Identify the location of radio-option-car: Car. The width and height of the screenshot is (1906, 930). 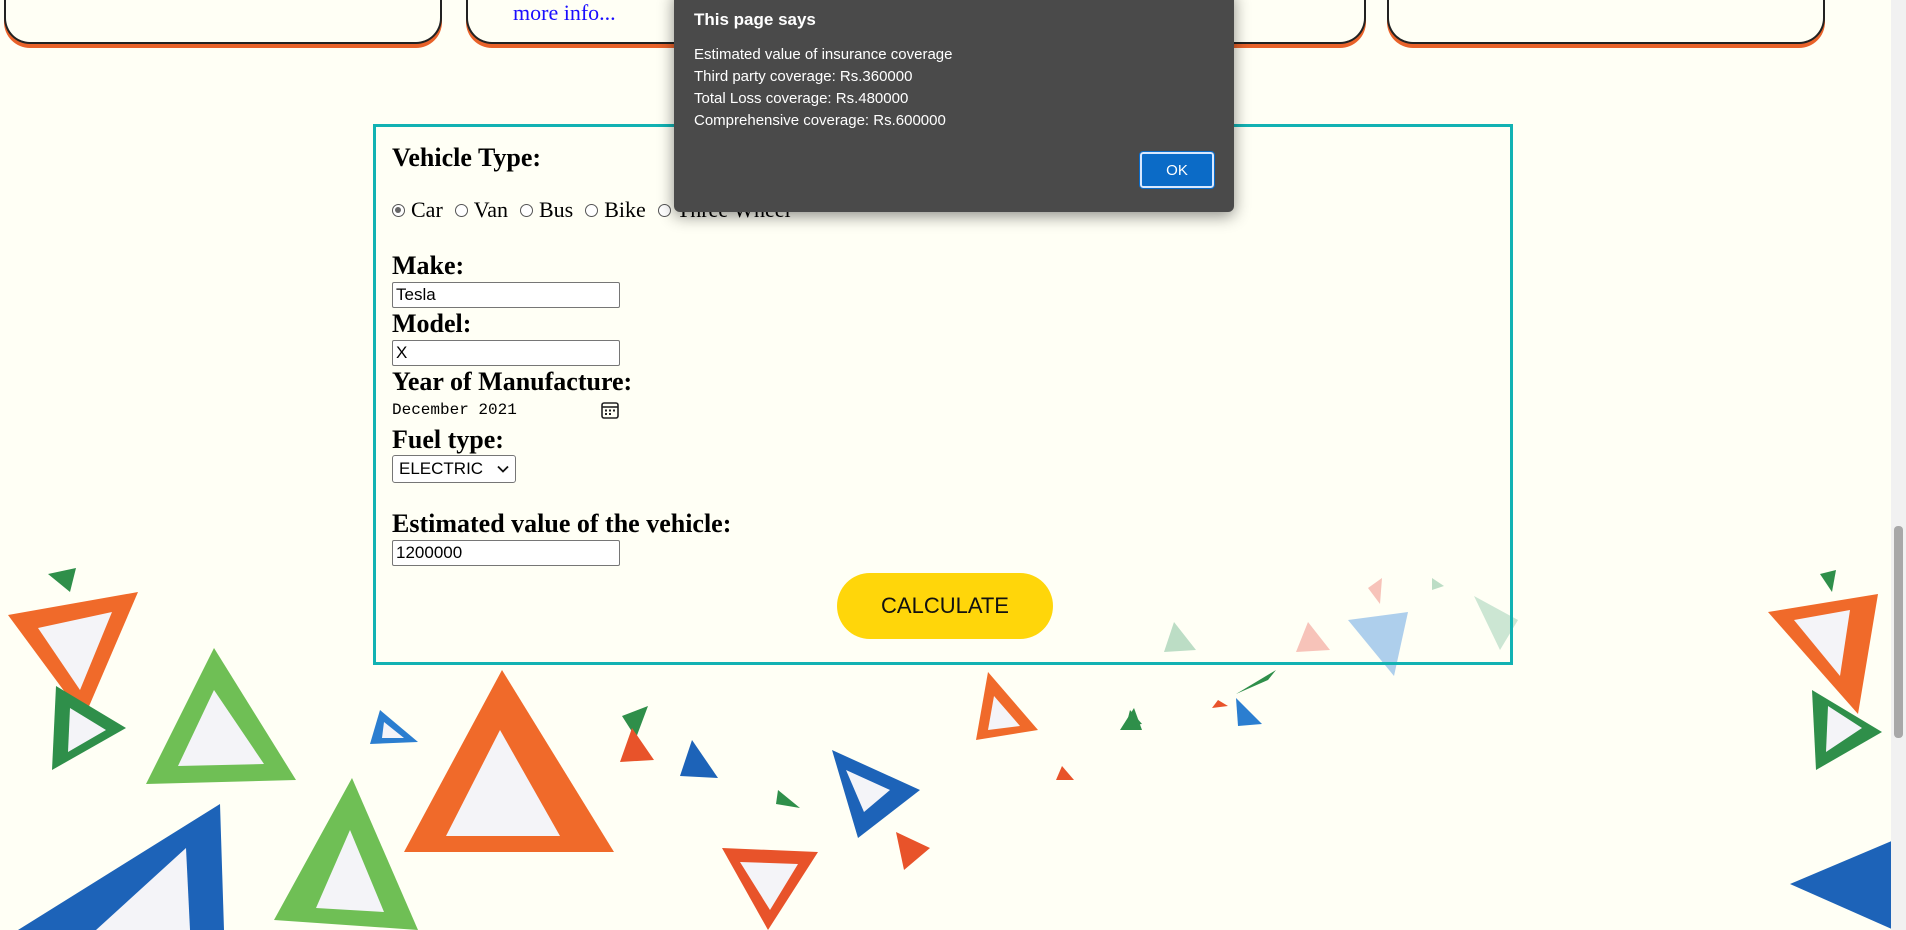
(417, 210).